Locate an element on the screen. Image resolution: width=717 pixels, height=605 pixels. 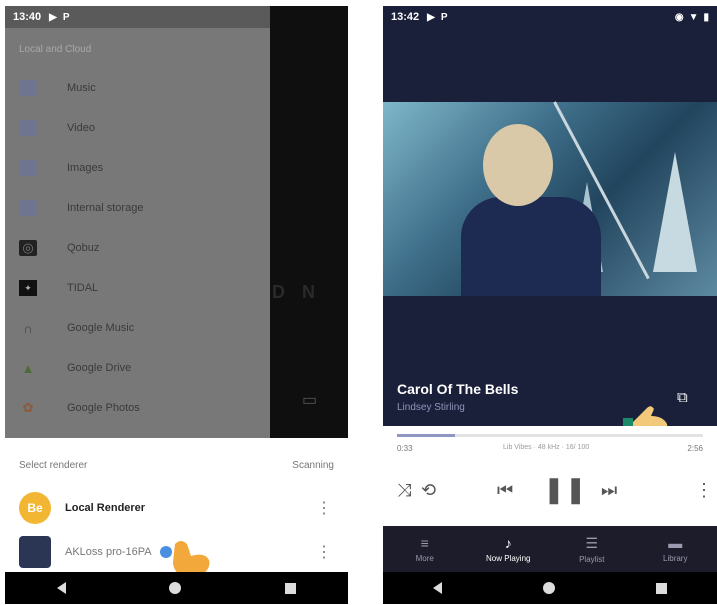
tab-label: Playlist is located at coordinates (592, 559).